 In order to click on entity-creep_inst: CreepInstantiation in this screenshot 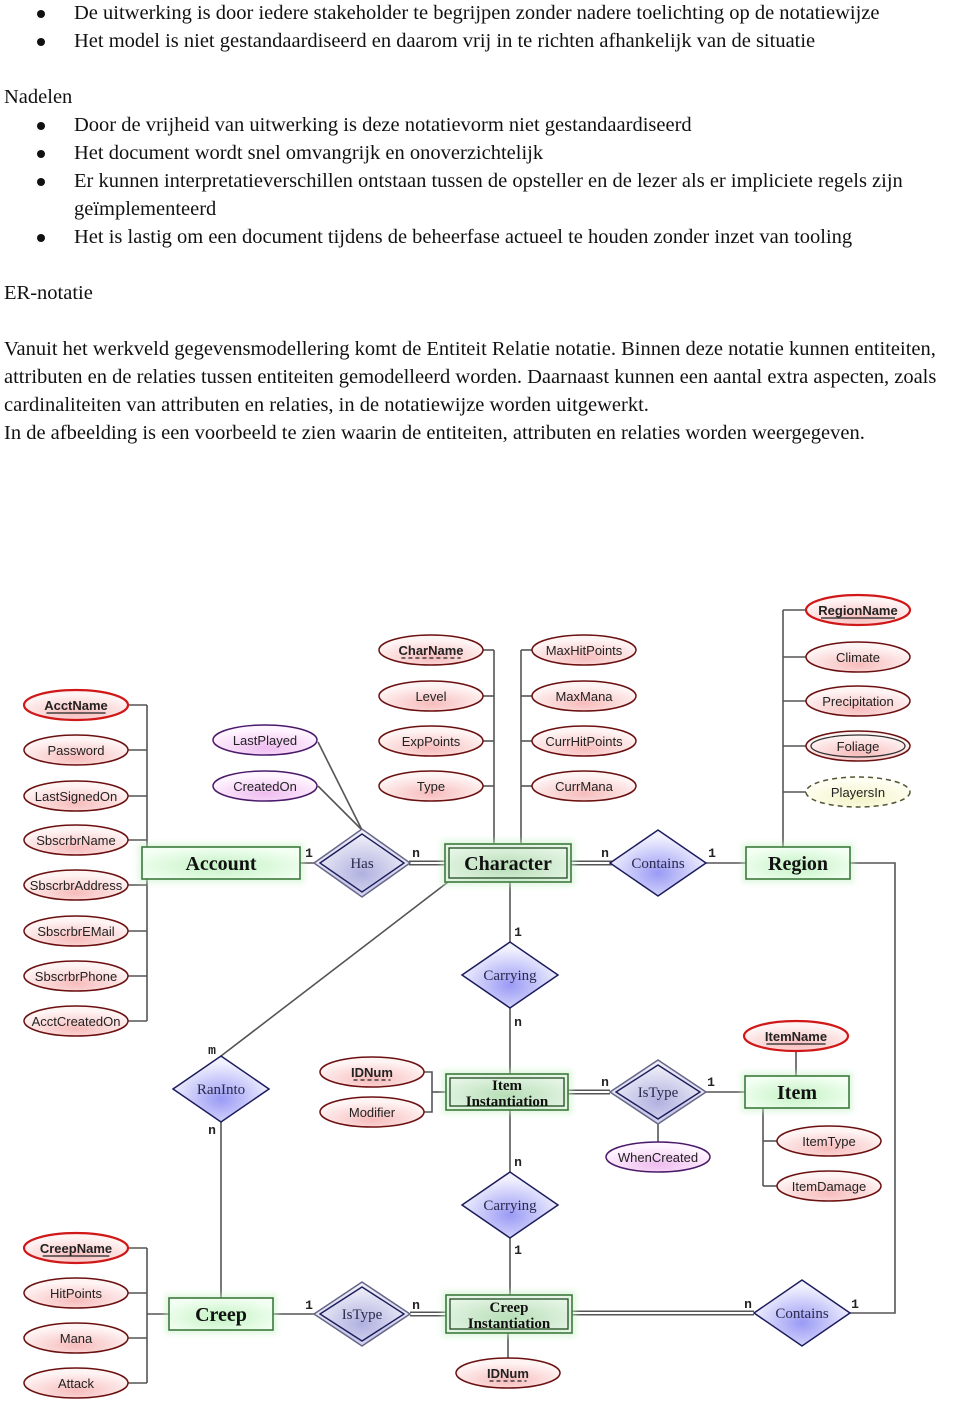, I will do `click(509, 1314)`.